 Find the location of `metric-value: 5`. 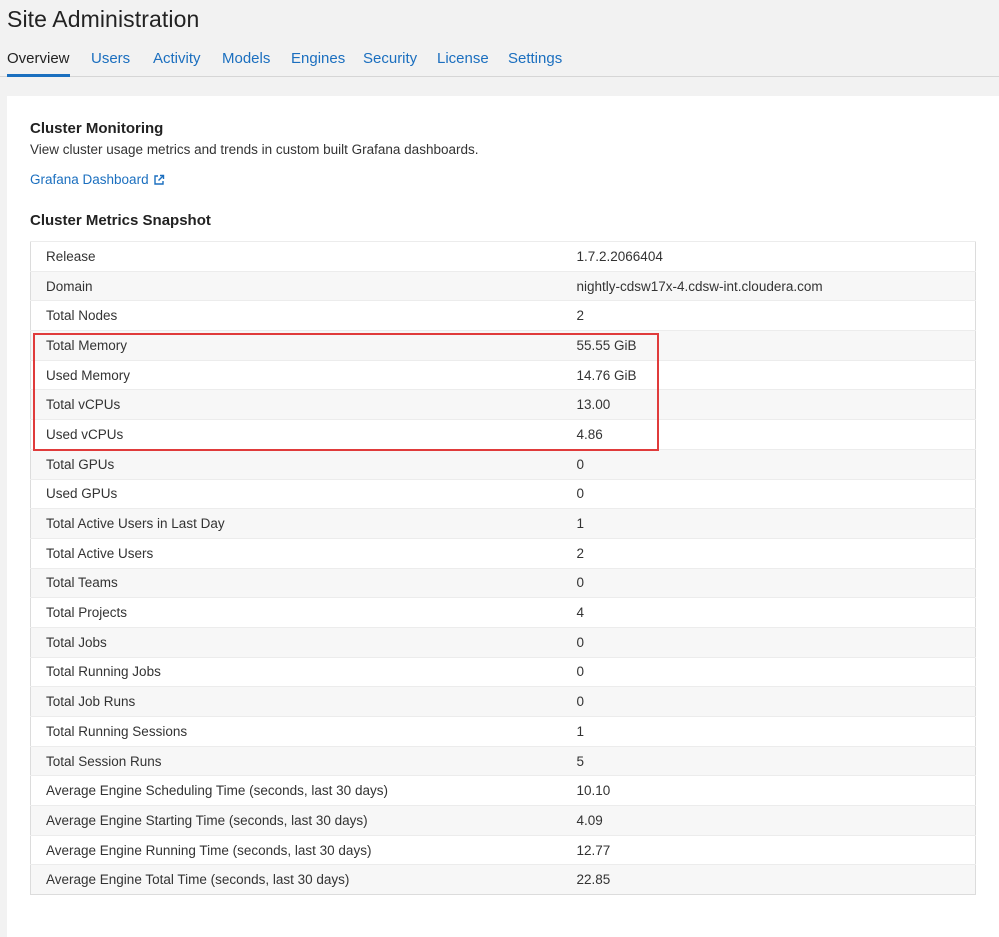

metric-value: 5 is located at coordinates (768, 760).